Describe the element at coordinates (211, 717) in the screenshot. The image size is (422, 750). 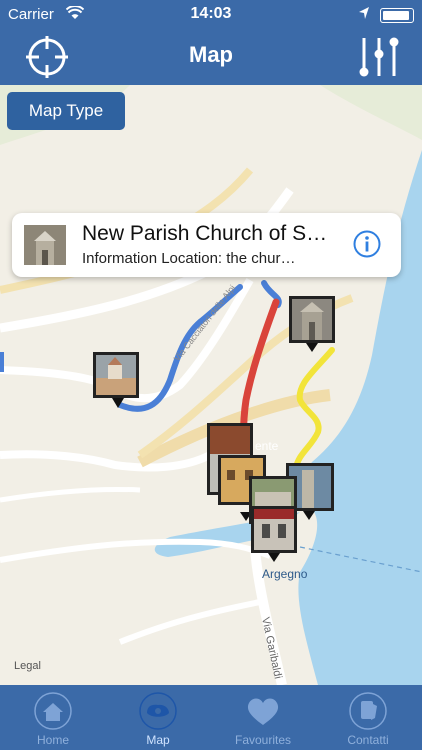
I see `tab-bar: Home Map Favourites Contatti` at that location.